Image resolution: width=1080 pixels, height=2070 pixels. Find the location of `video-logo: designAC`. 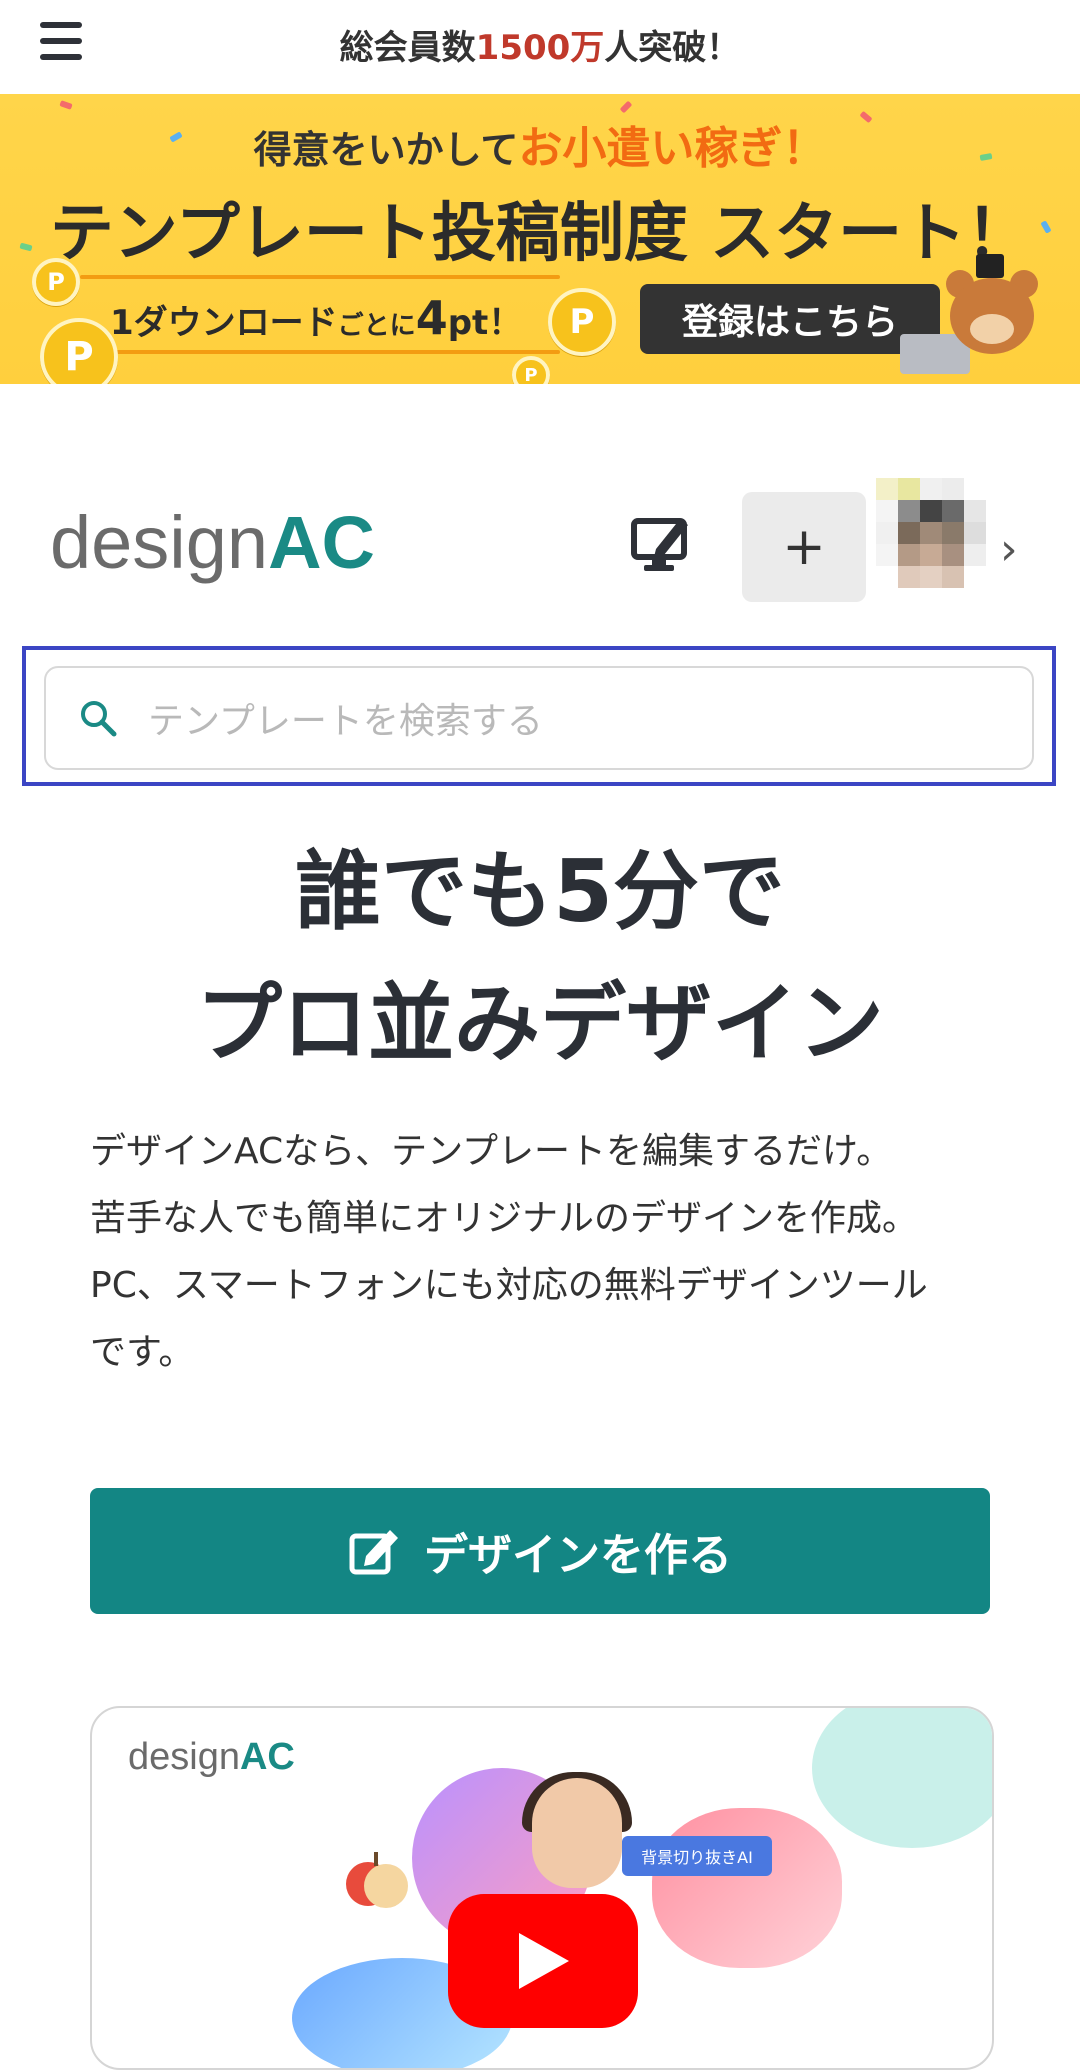

video-logo: designAC is located at coordinates (211, 1757).